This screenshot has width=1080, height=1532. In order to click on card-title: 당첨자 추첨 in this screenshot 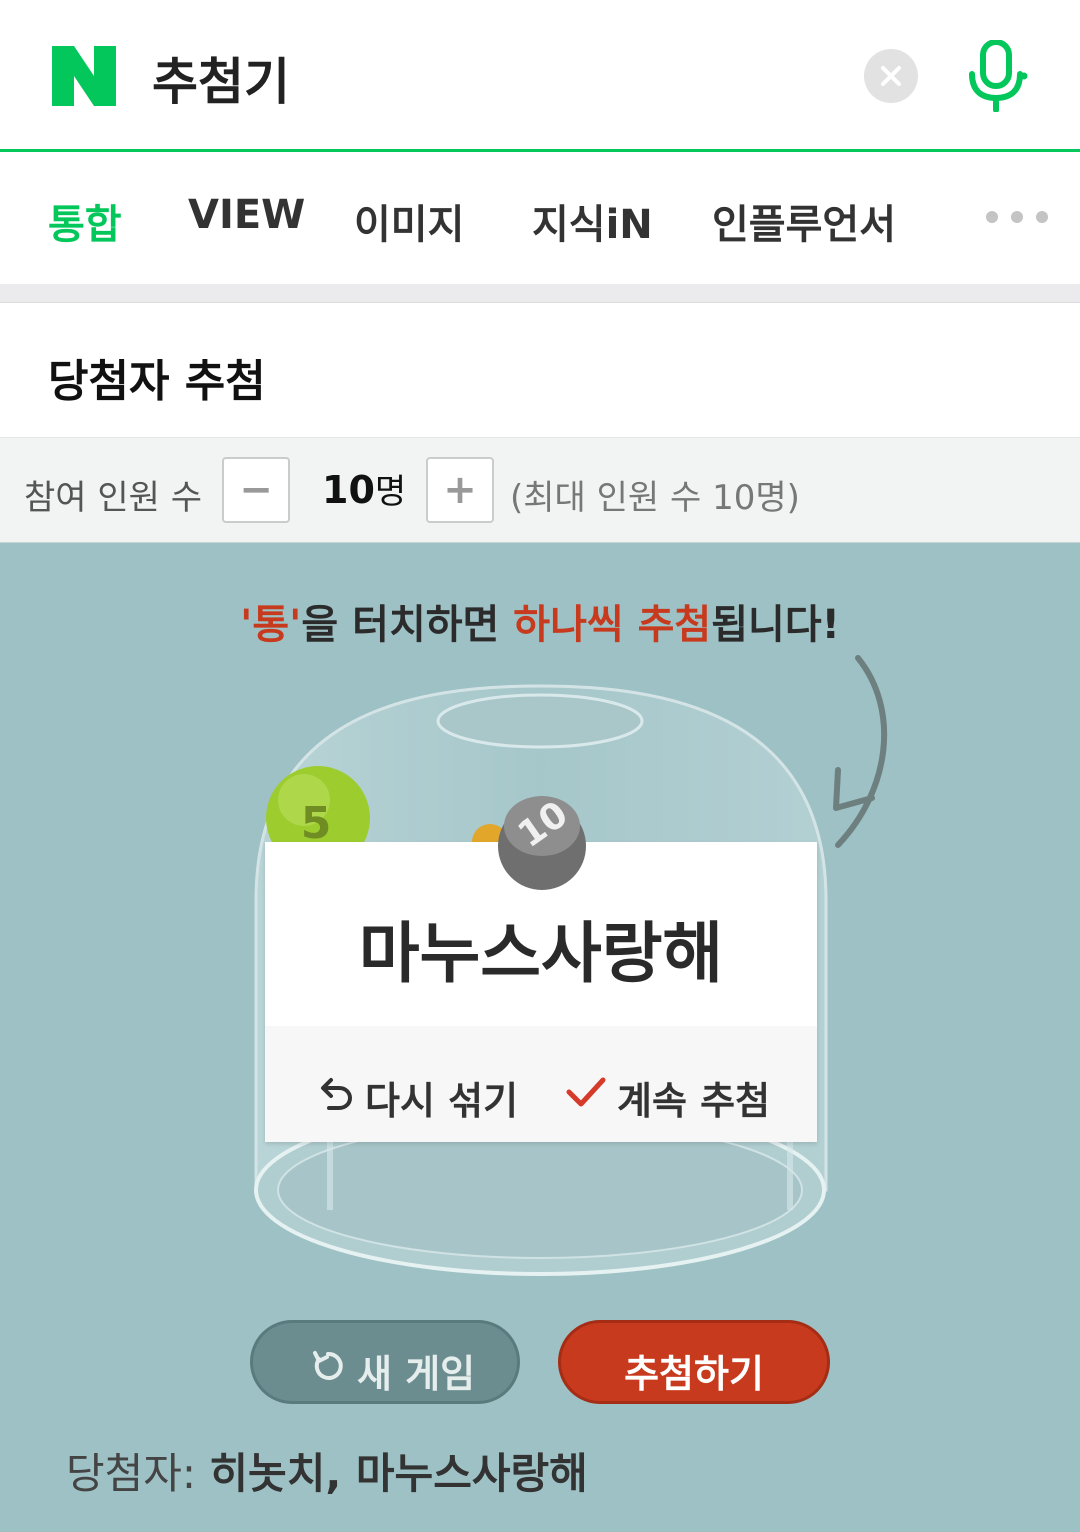, I will do `click(157, 381)`.